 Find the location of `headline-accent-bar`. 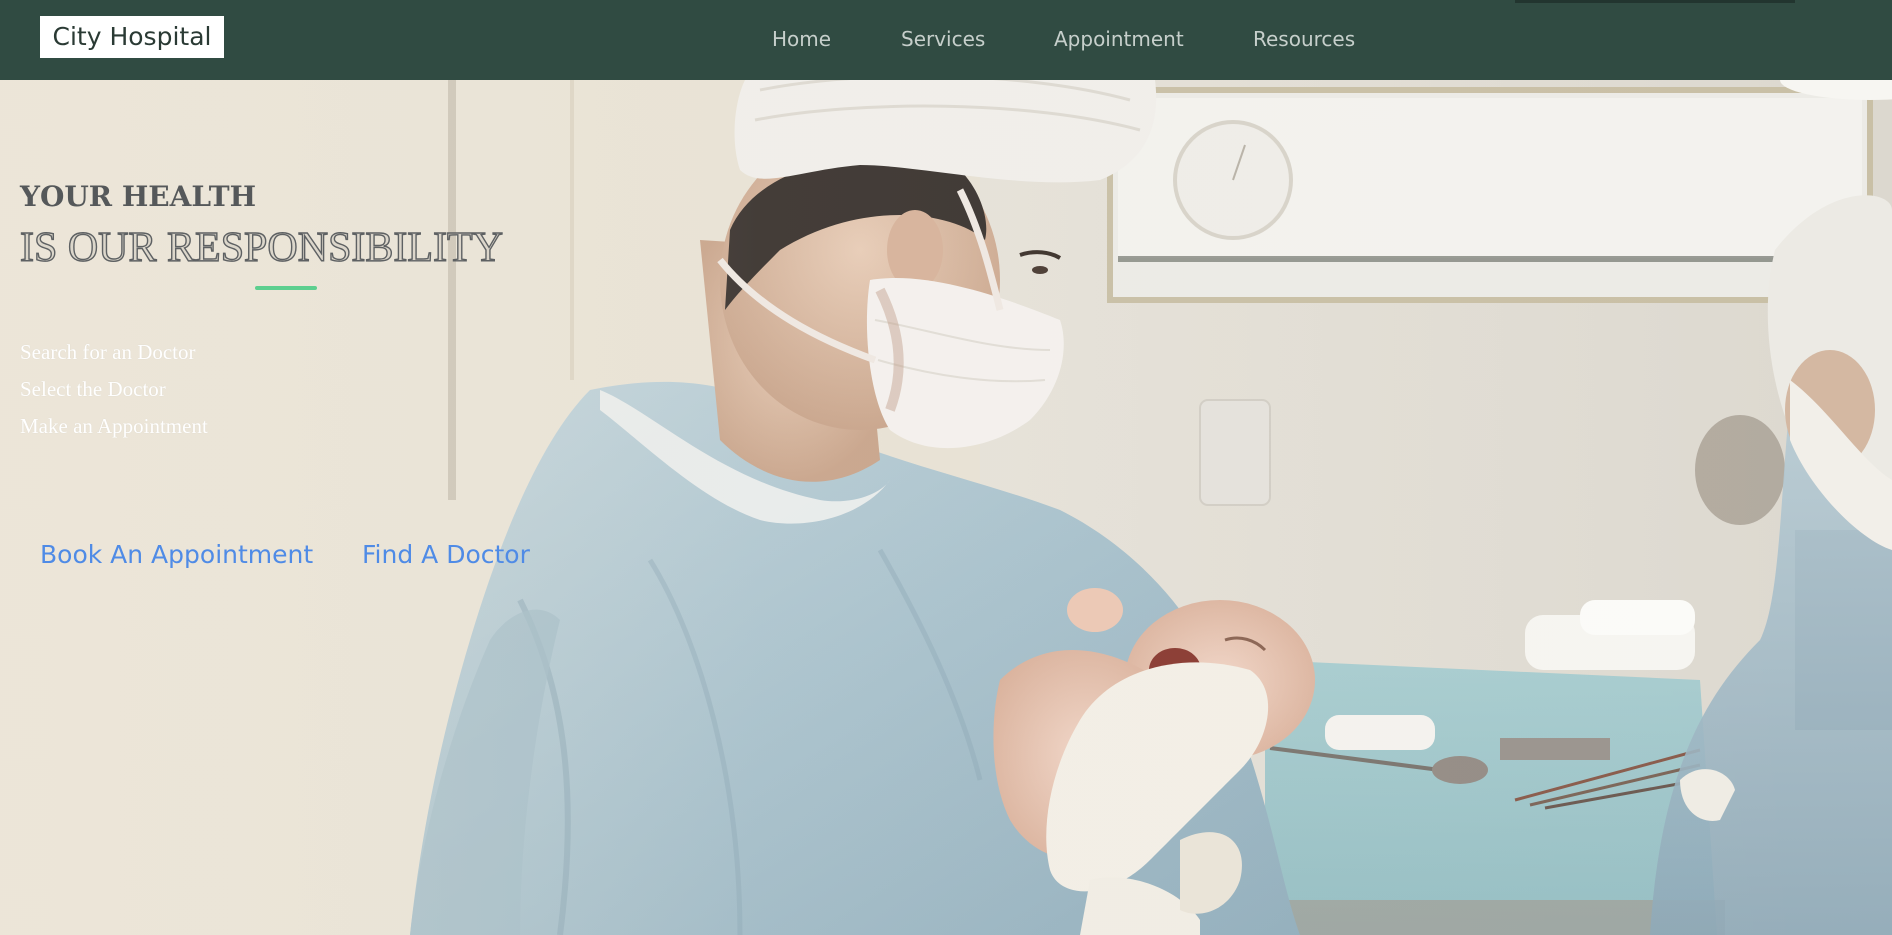

headline-accent-bar is located at coordinates (286, 288).